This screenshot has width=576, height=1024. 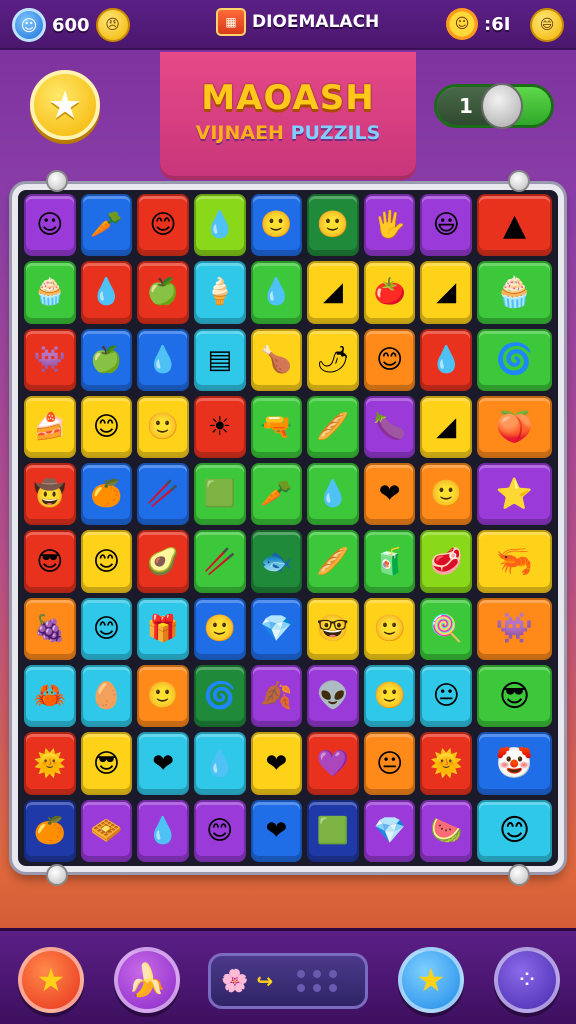 What do you see at coordinates (65, 105) in the screenshot?
I see `star-button: ★` at bounding box center [65, 105].